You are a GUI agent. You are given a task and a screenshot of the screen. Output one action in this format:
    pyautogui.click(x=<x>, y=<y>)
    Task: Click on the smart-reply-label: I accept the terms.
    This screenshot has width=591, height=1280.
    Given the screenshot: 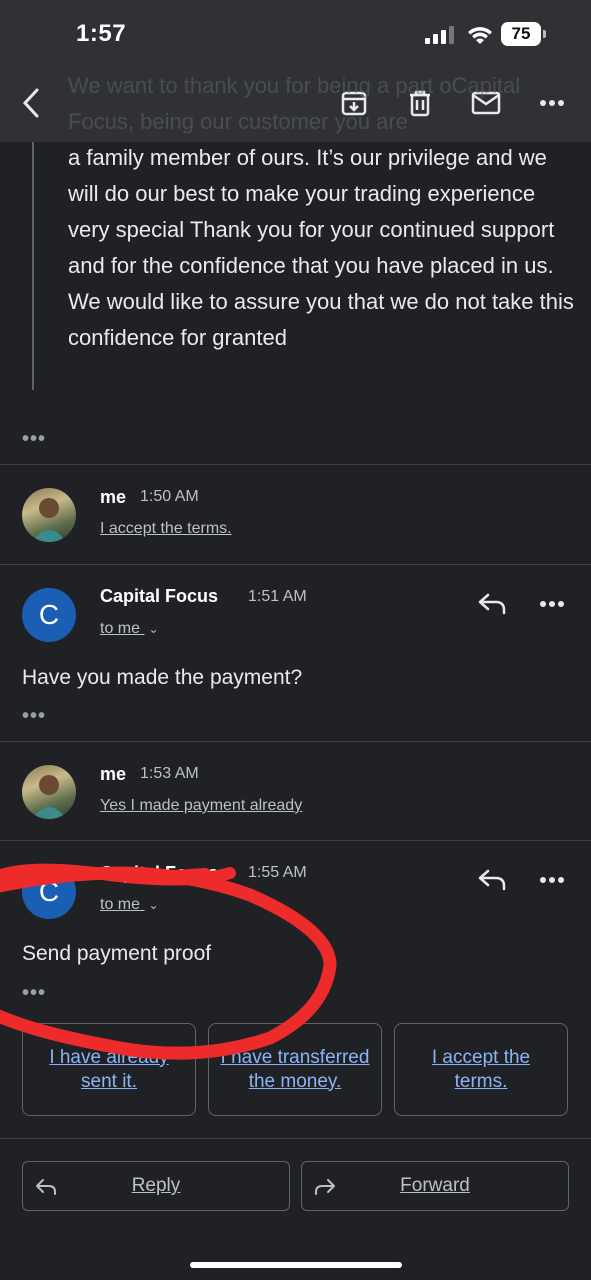 What is the action you would take?
    pyautogui.click(x=481, y=1069)
    